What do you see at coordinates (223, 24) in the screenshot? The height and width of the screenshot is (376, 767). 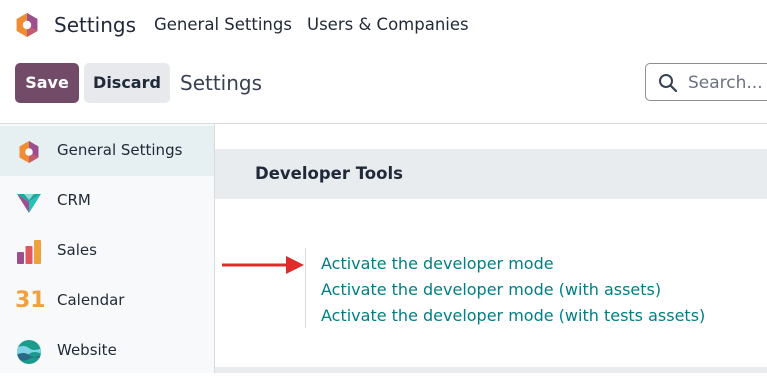 I see `menu-general-settings: General Settings` at bounding box center [223, 24].